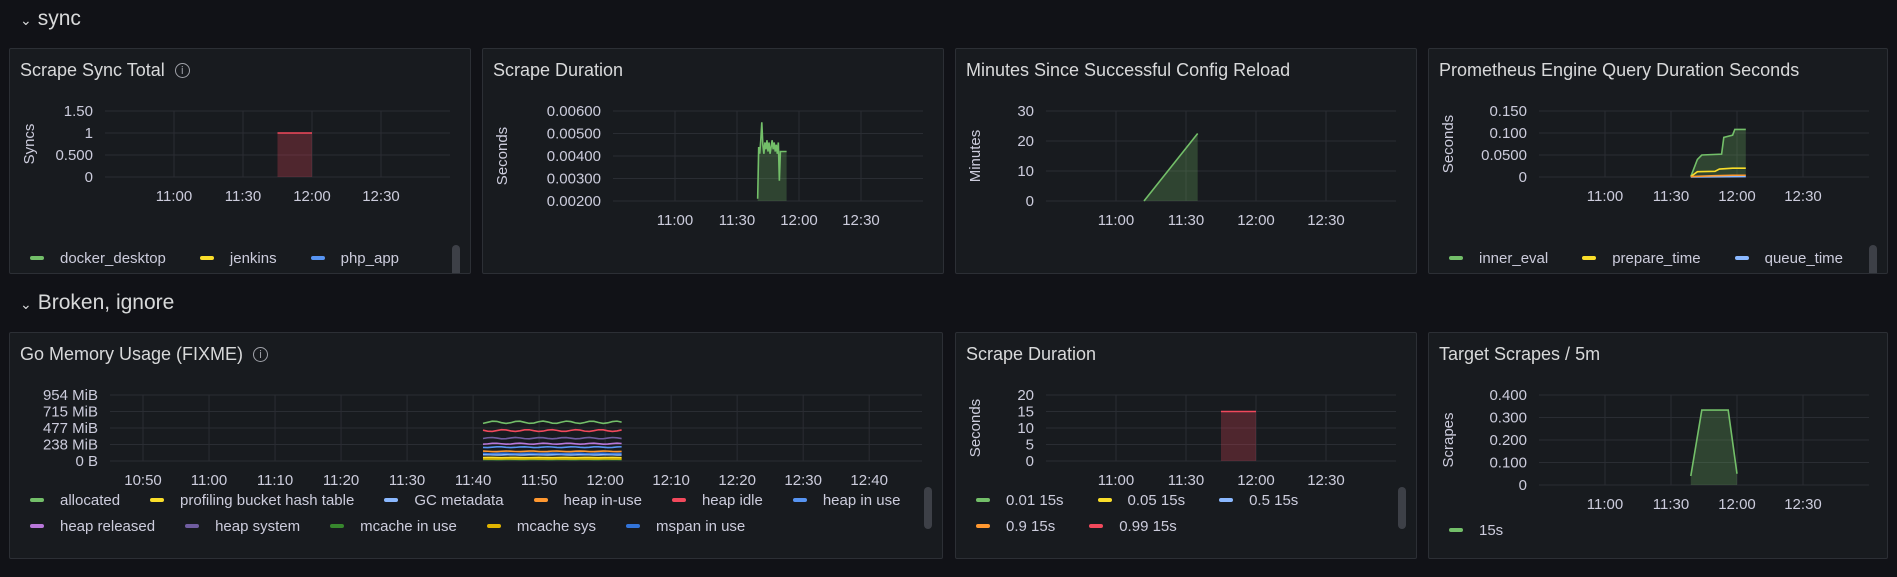  Describe the element at coordinates (1508, 418) in the screenshot. I see `y-tick-label: 0.300` at that location.